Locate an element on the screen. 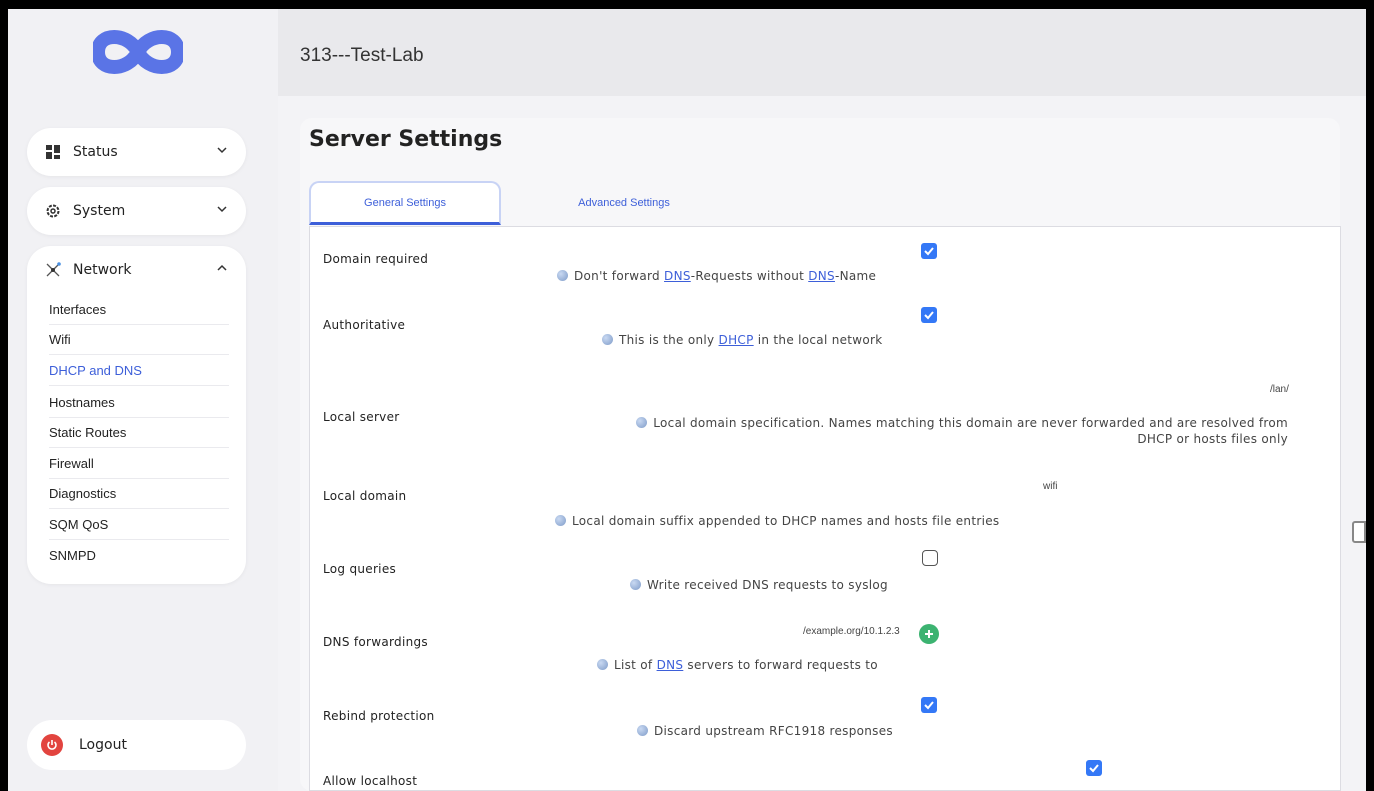 The image size is (1374, 791). authoritative-checkbox is located at coordinates (929, 315).